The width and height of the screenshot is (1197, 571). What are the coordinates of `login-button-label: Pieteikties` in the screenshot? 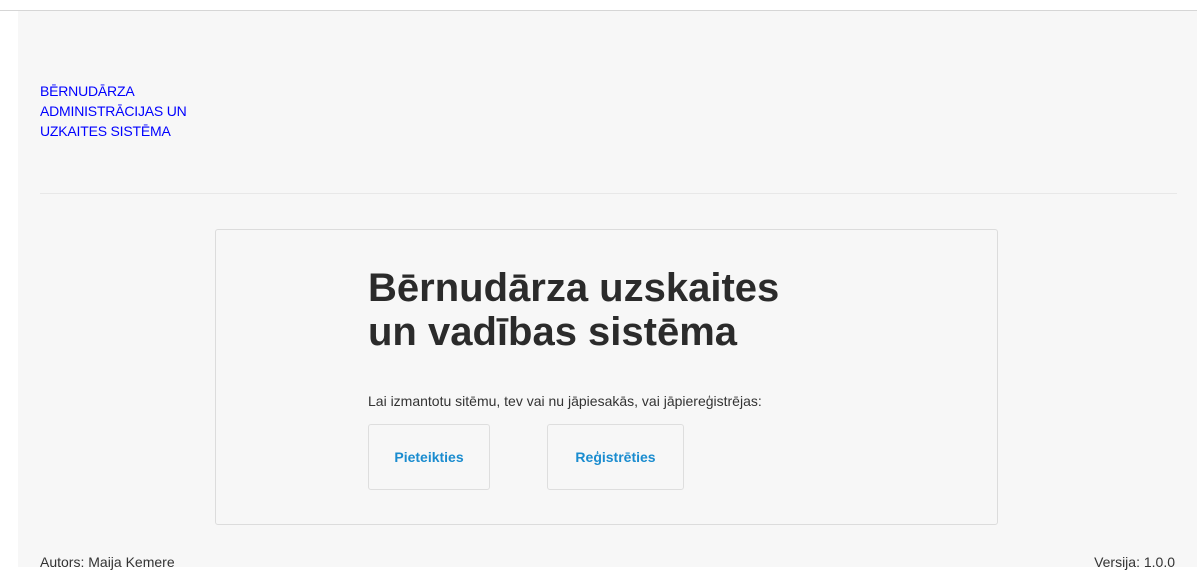 It's located at (429, 457).